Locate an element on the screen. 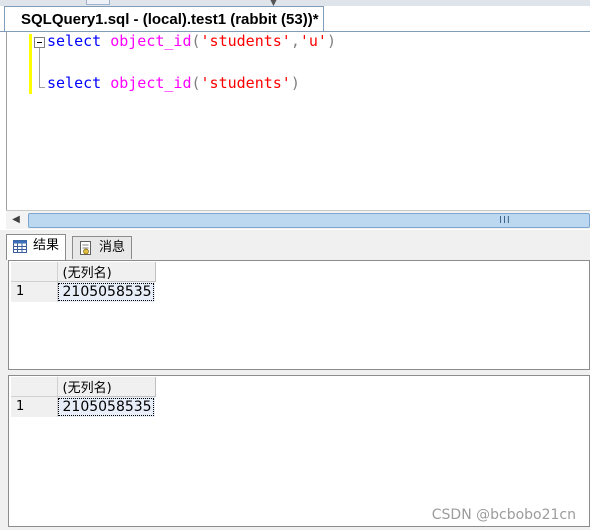 This screenshot has width=590, height=530. grid-icon is located at coordinates (20, 250).